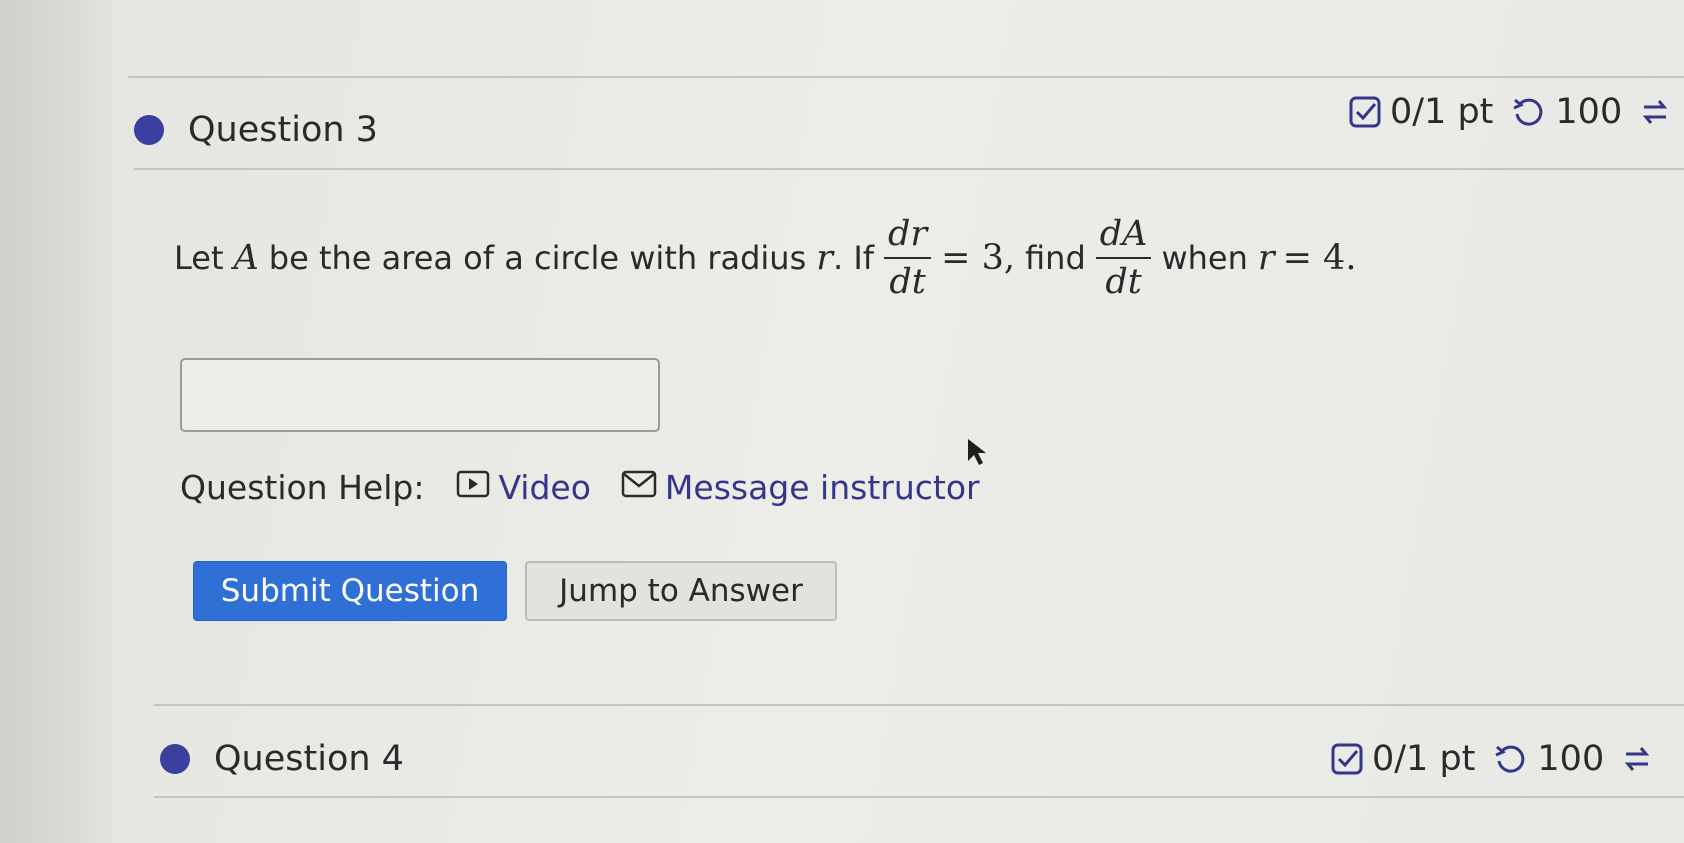 The width and height of the screenshot is (1684, 843). I want to click on question-help-row: Question Help: Video Message instructor, so click(595, 487).